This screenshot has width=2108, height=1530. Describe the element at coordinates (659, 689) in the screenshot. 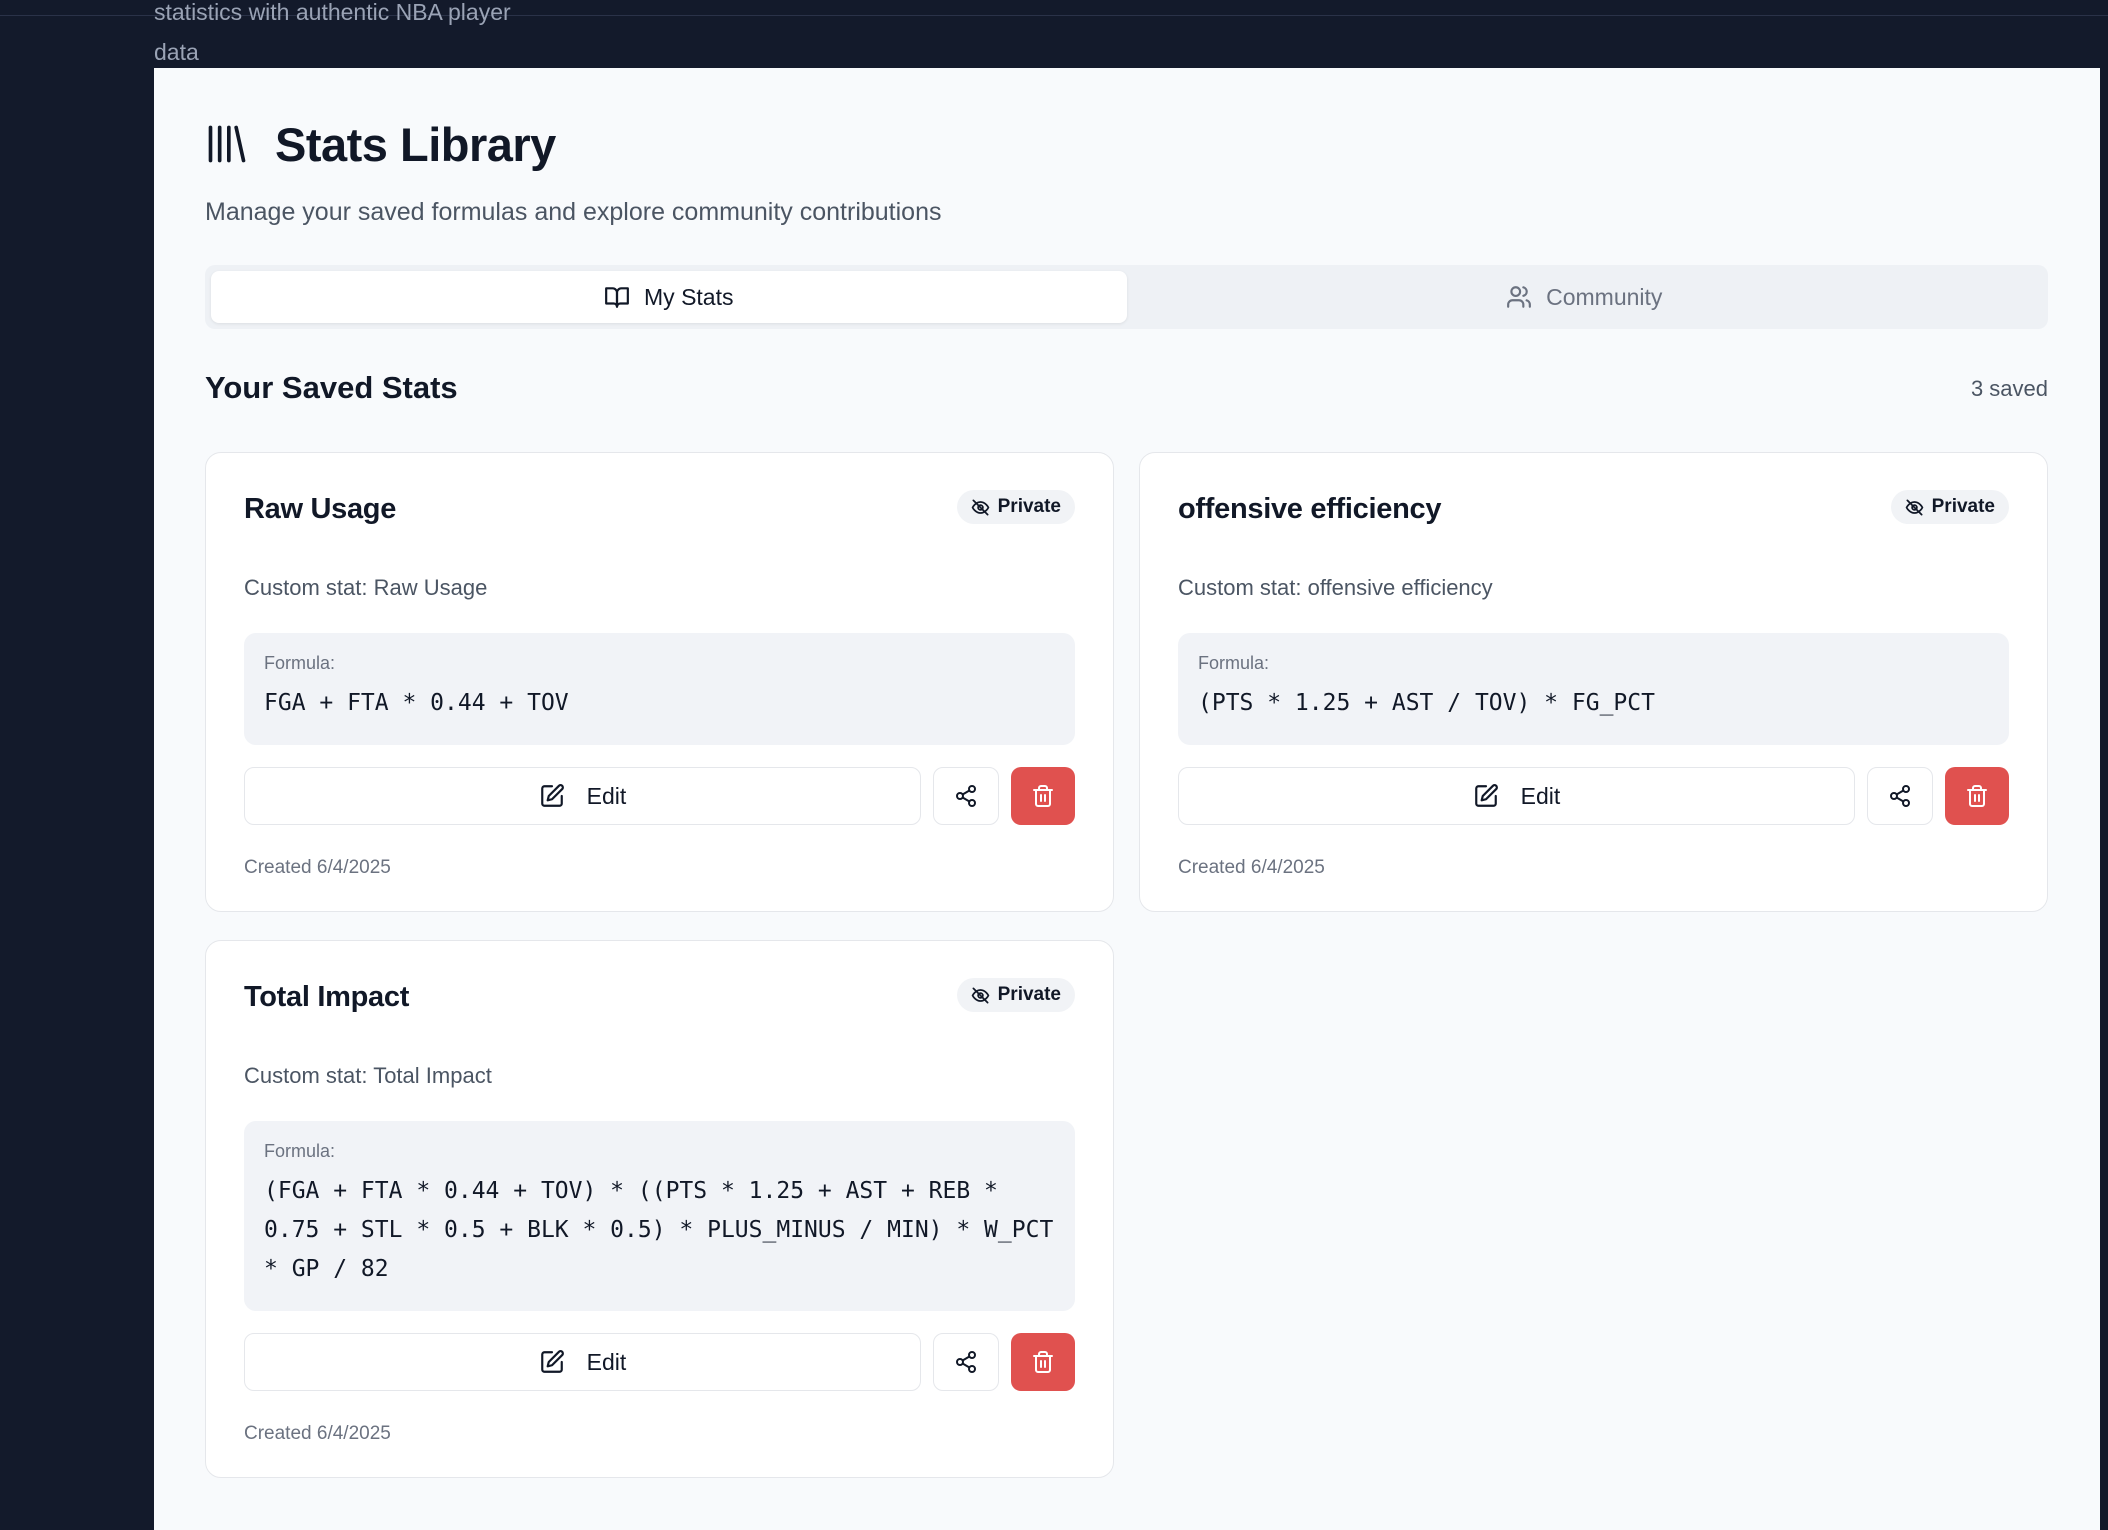

I see `formula-box: Formula: FGA + FTA * 0.44 + TOV` at that location.